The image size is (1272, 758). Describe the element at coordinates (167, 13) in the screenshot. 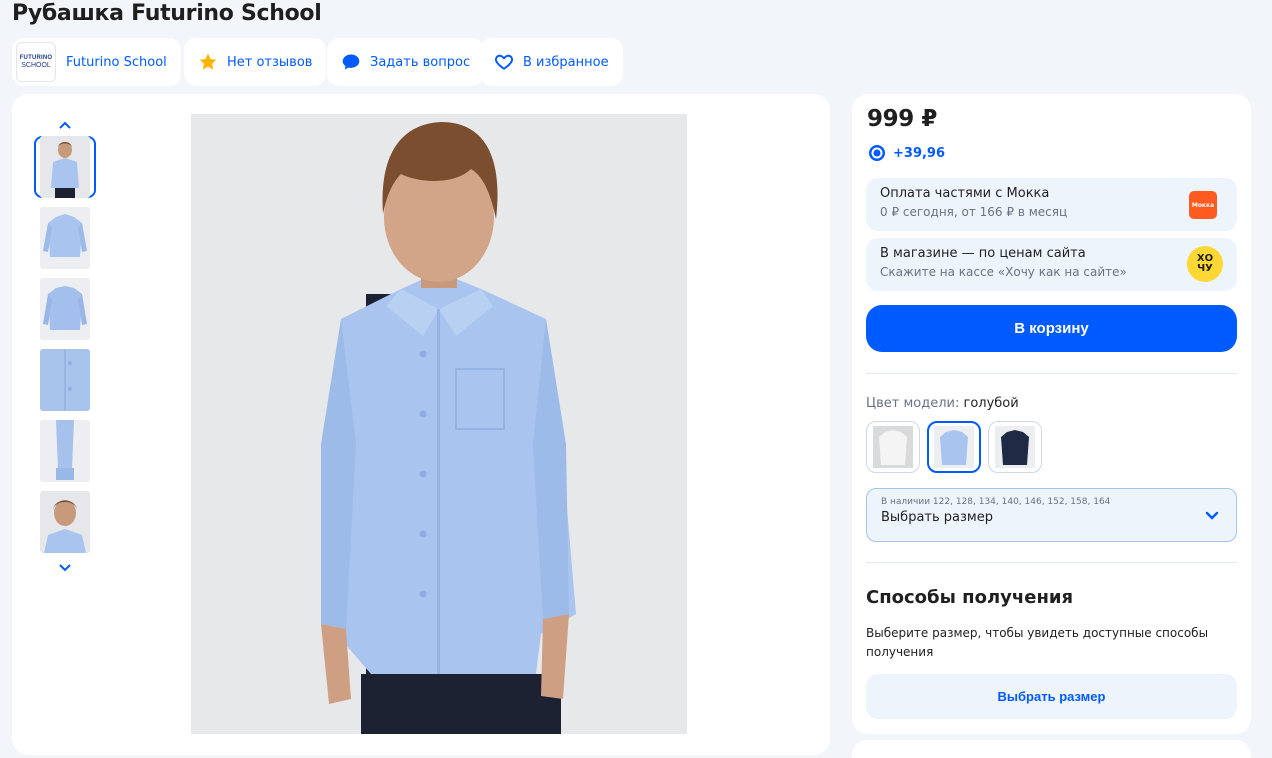

I see `product-title: Рубашка Futurino School` at that location.